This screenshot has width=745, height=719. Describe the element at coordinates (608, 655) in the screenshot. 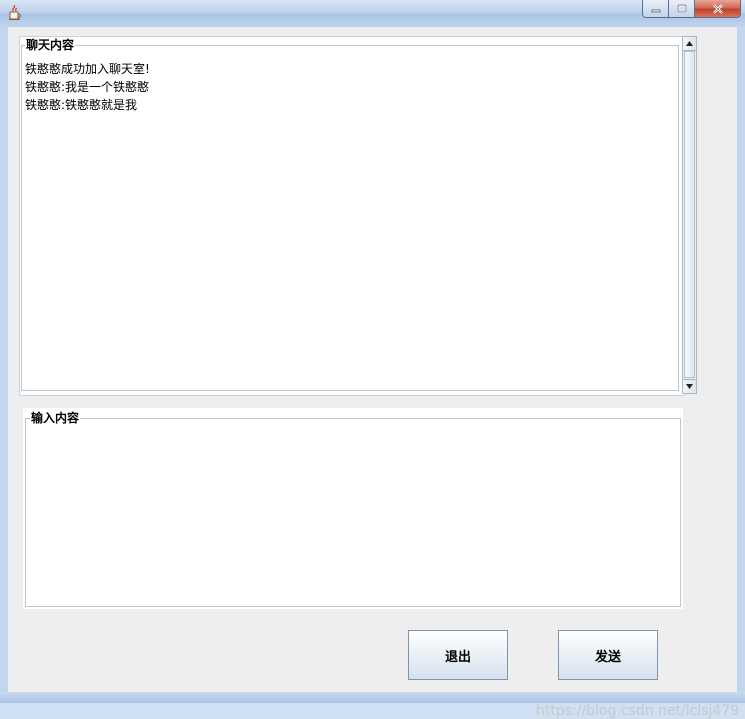

I see `send-button: 发送` at that location.